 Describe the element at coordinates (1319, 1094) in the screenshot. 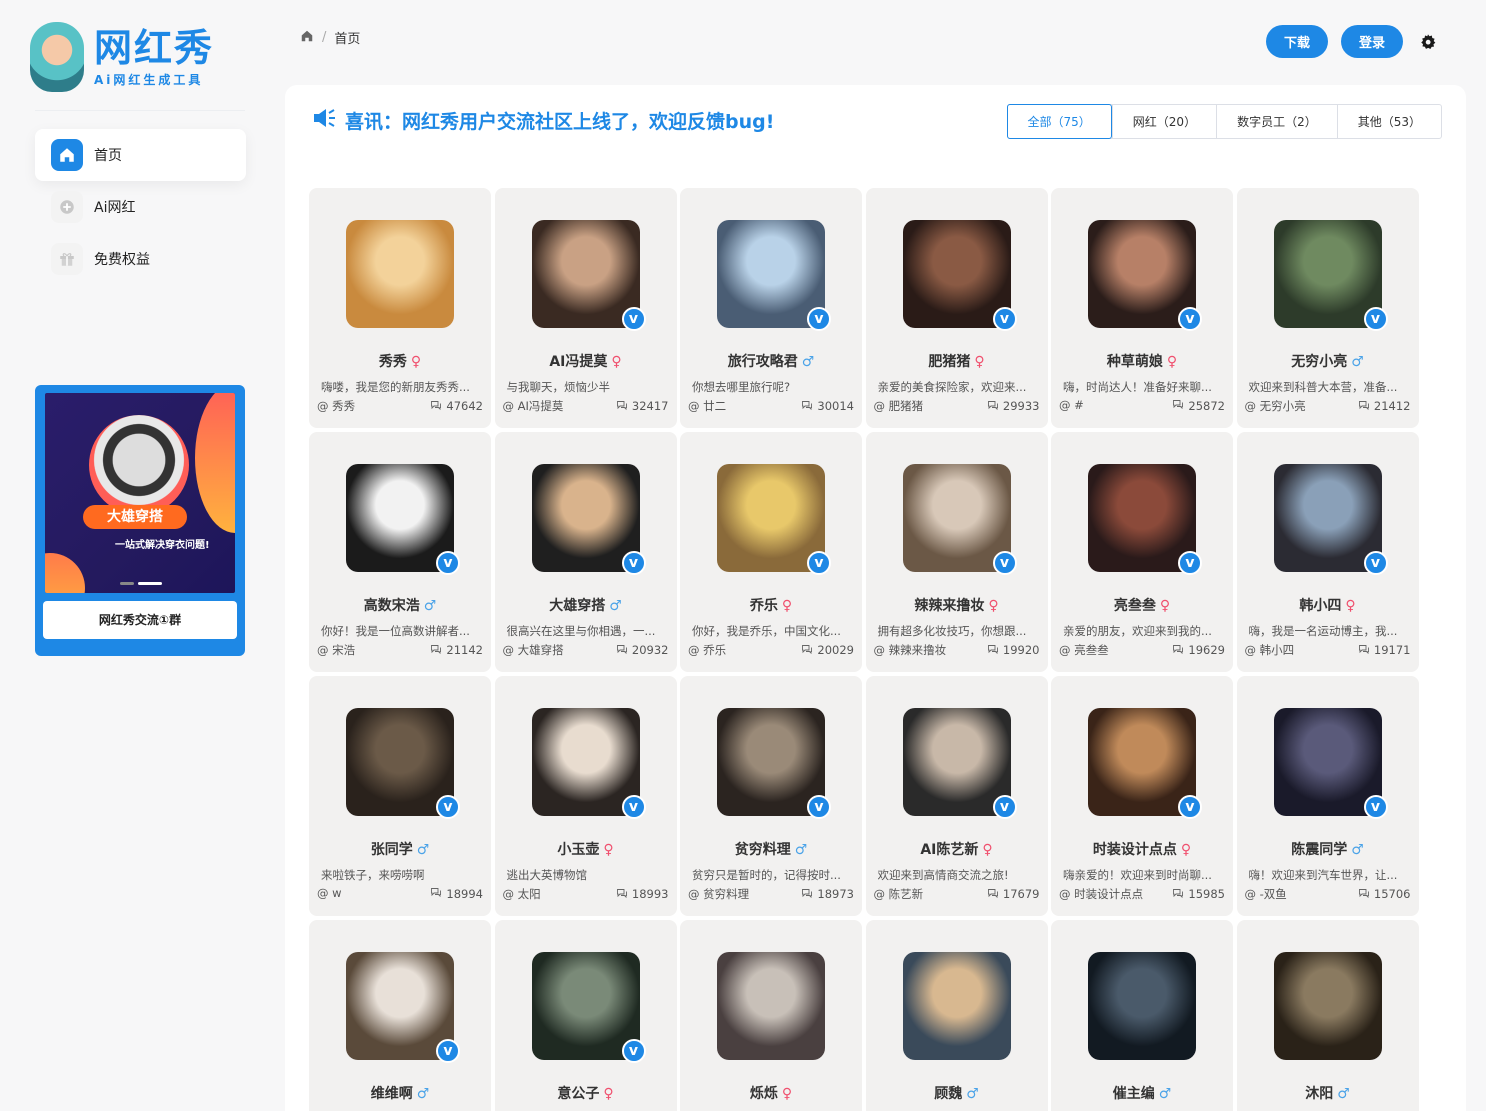

I see `influencer-name: 沐阳` at that location.